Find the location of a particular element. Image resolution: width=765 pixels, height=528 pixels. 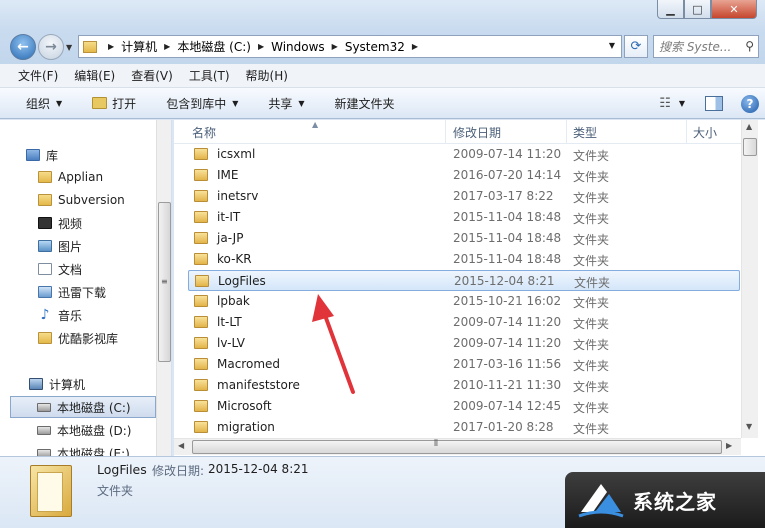

menu-file: 文件(F) is located at coordinates (38, 75).